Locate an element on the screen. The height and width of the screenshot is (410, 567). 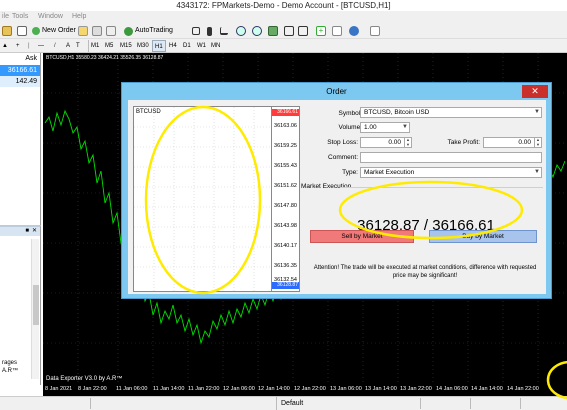
take-profit-label: Take Profit: is located at coordinates (463, 142).